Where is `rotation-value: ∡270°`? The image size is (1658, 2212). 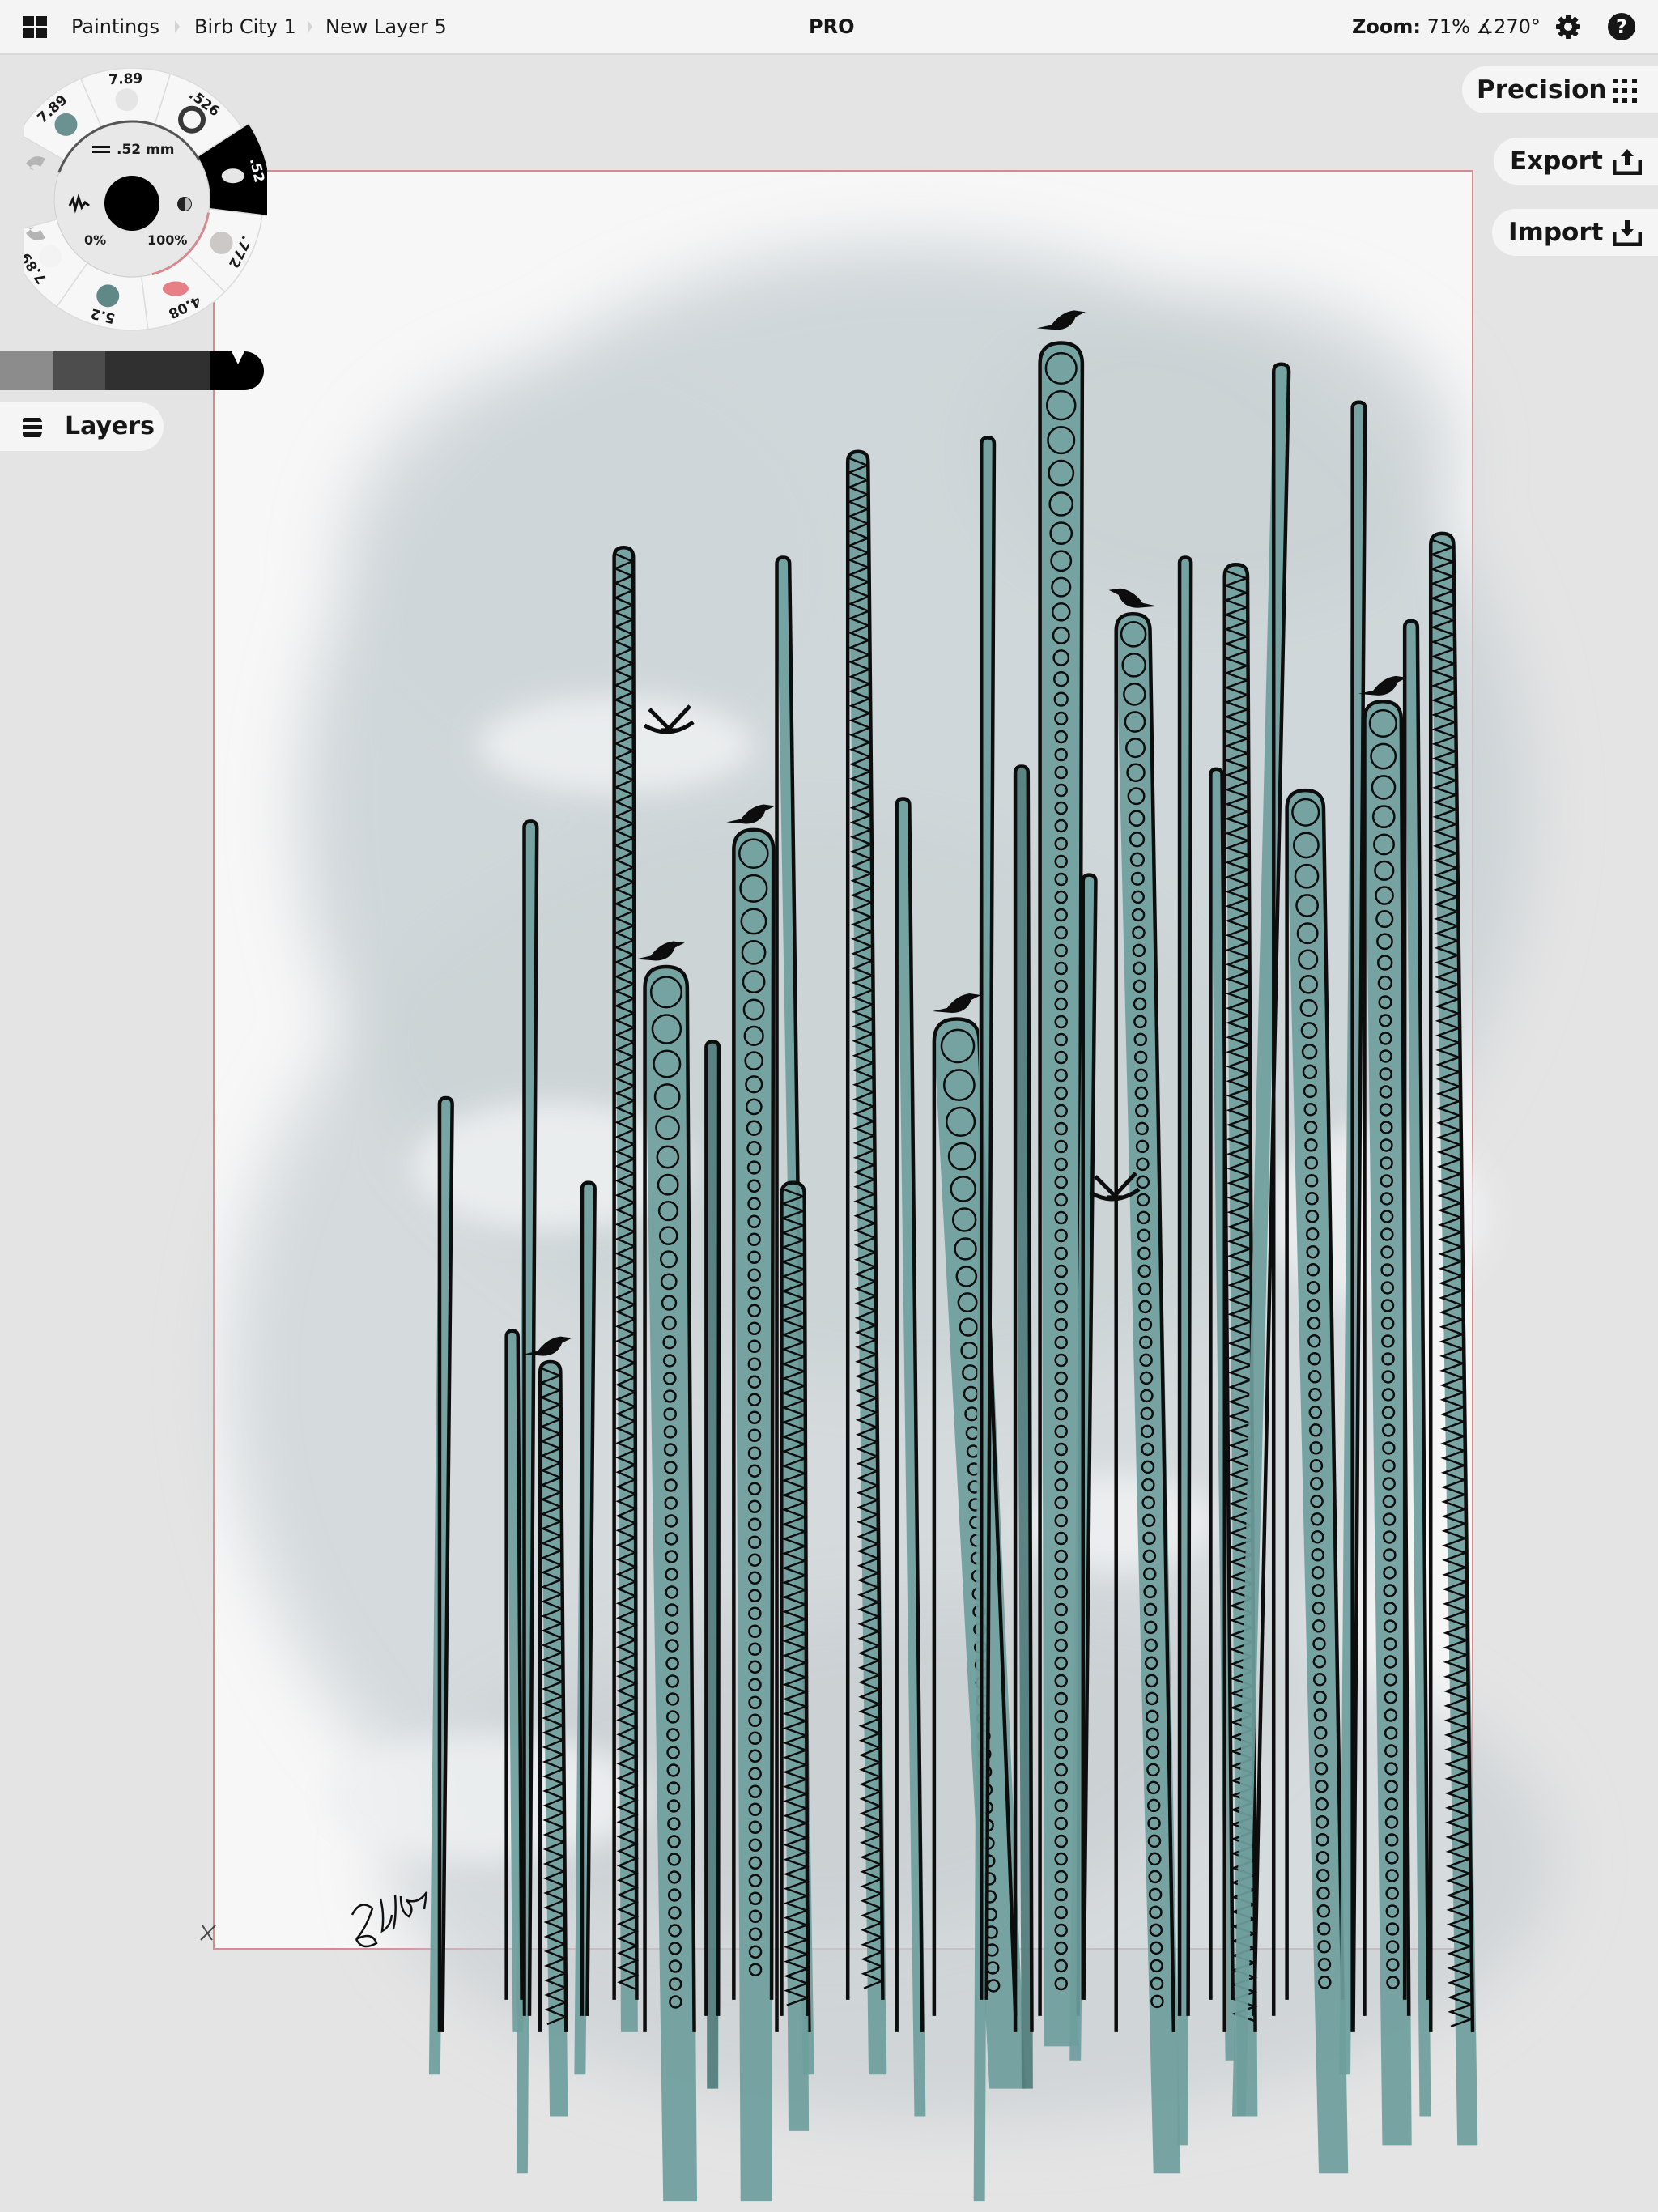
rotation-value: ∡270° is located at coordinates (1508, 27).